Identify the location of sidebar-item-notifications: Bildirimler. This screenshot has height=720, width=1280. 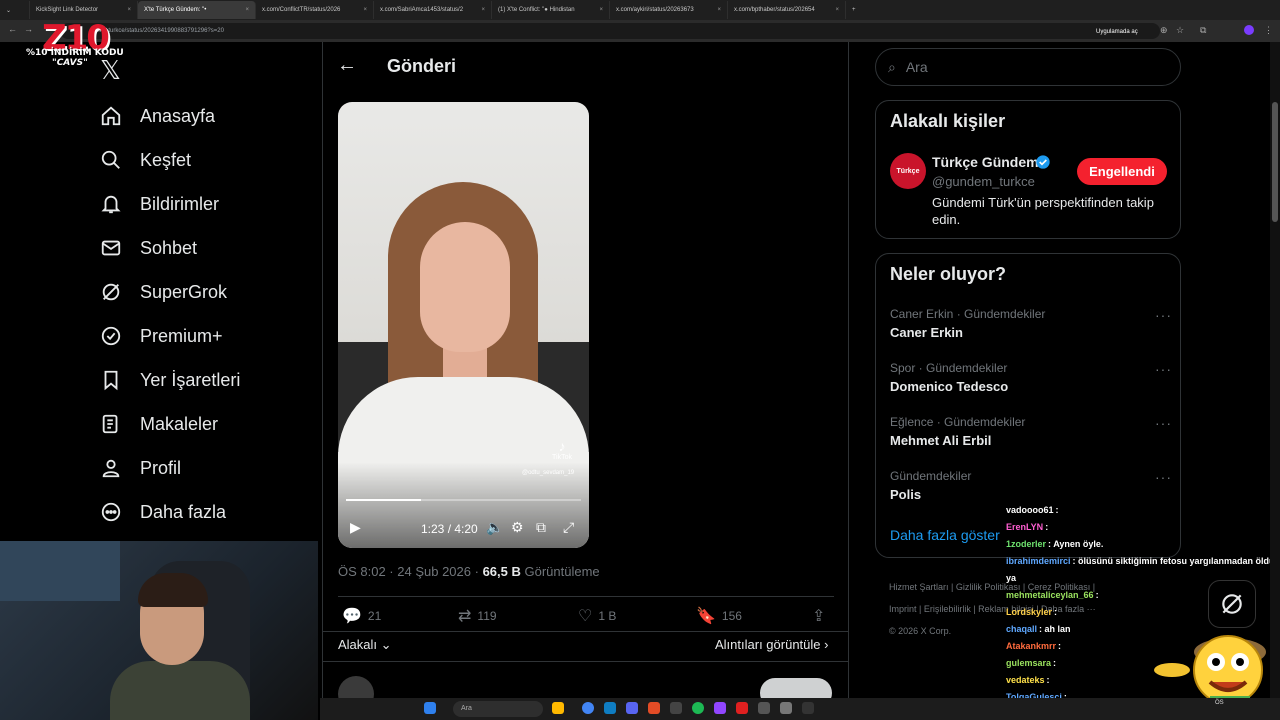
(170, 204).